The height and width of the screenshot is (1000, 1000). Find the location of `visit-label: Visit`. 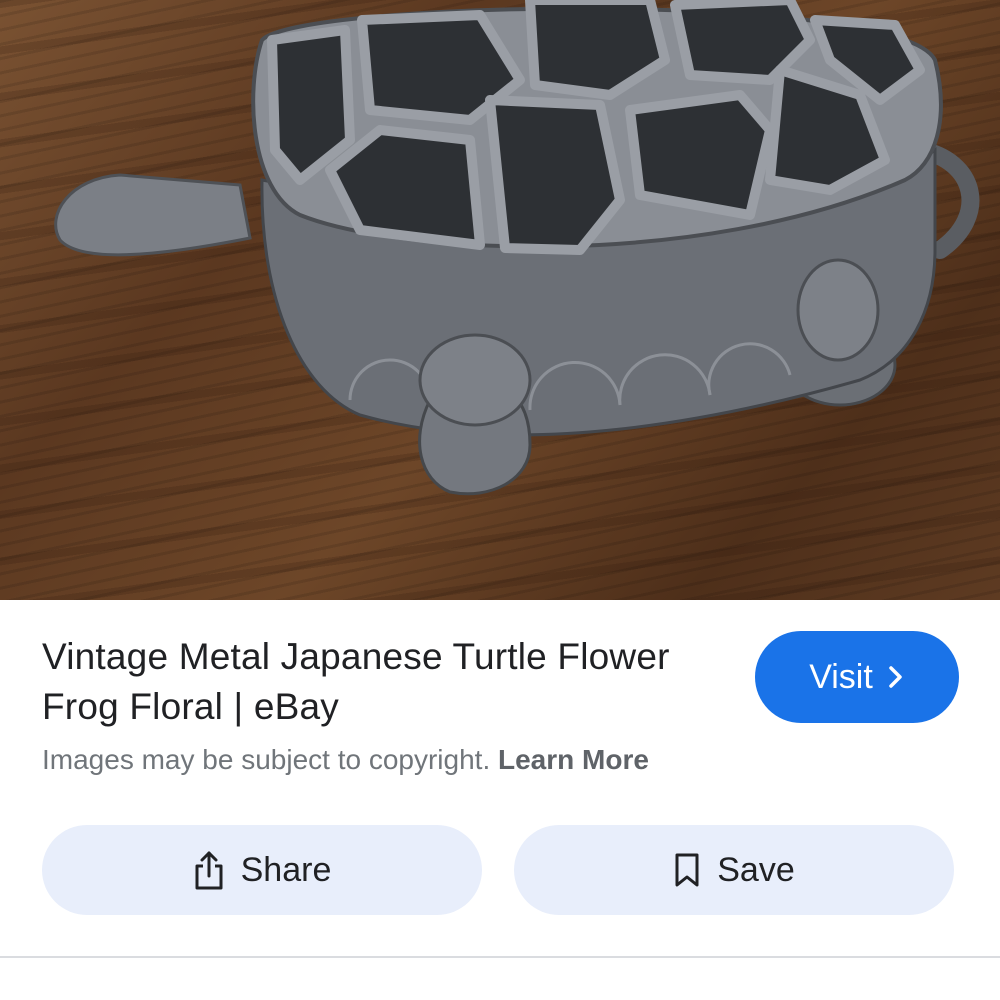

visit-label: Visit is located at coordinates (841, 676).